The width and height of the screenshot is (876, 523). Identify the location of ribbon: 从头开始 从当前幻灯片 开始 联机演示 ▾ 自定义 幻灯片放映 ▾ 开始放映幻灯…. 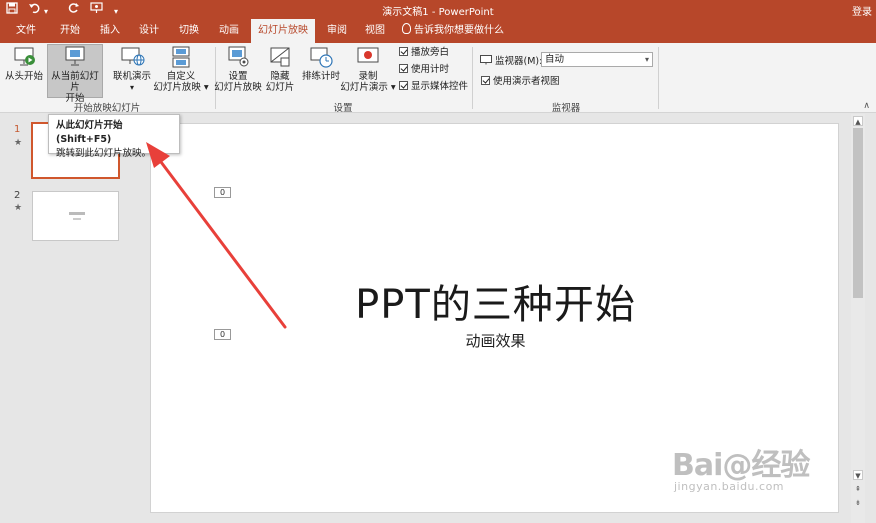
(438, 78).